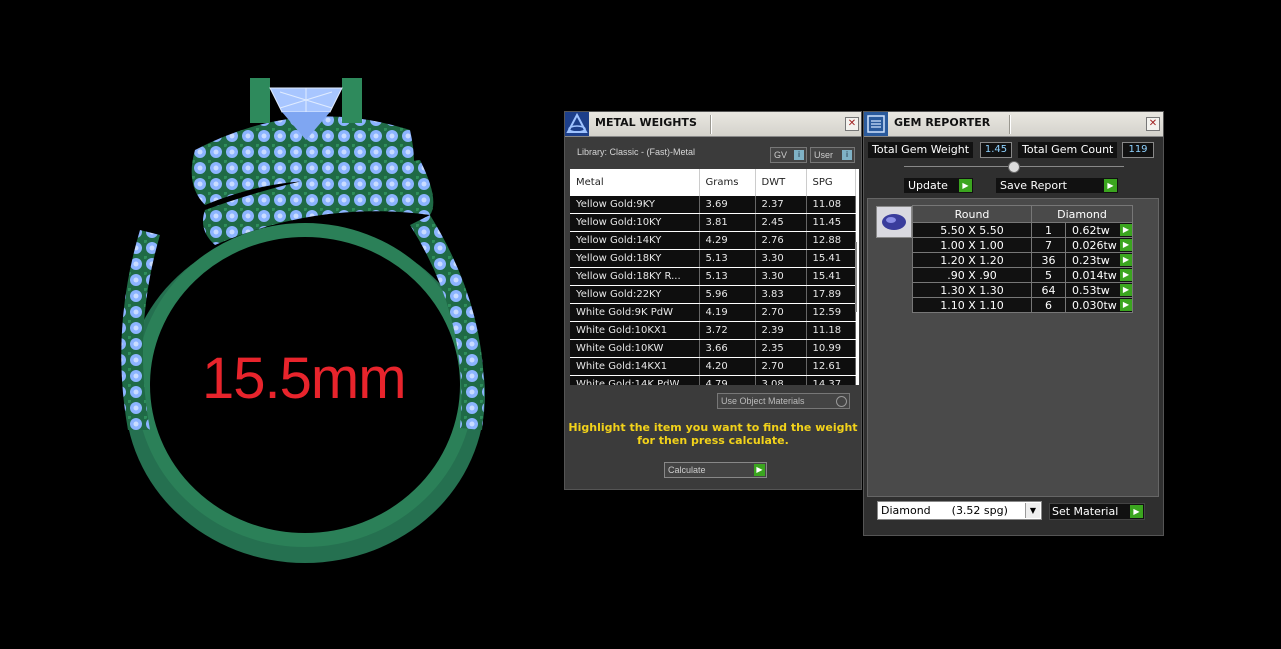 The image size is (1281, 649). What do you see at coordinates (727, 380) in the screenshot?
I see `grams-cell: 4.79` at bounding box center [727, 380].